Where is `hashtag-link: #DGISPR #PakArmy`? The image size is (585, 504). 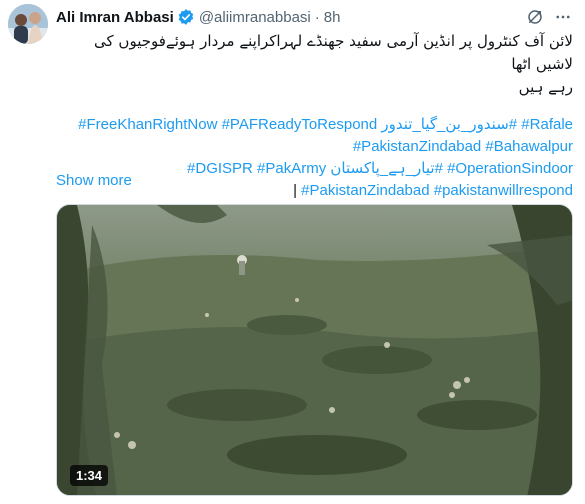
hashtag-link: #DGISPR #PakArmy is located at coordinates (256, 168).